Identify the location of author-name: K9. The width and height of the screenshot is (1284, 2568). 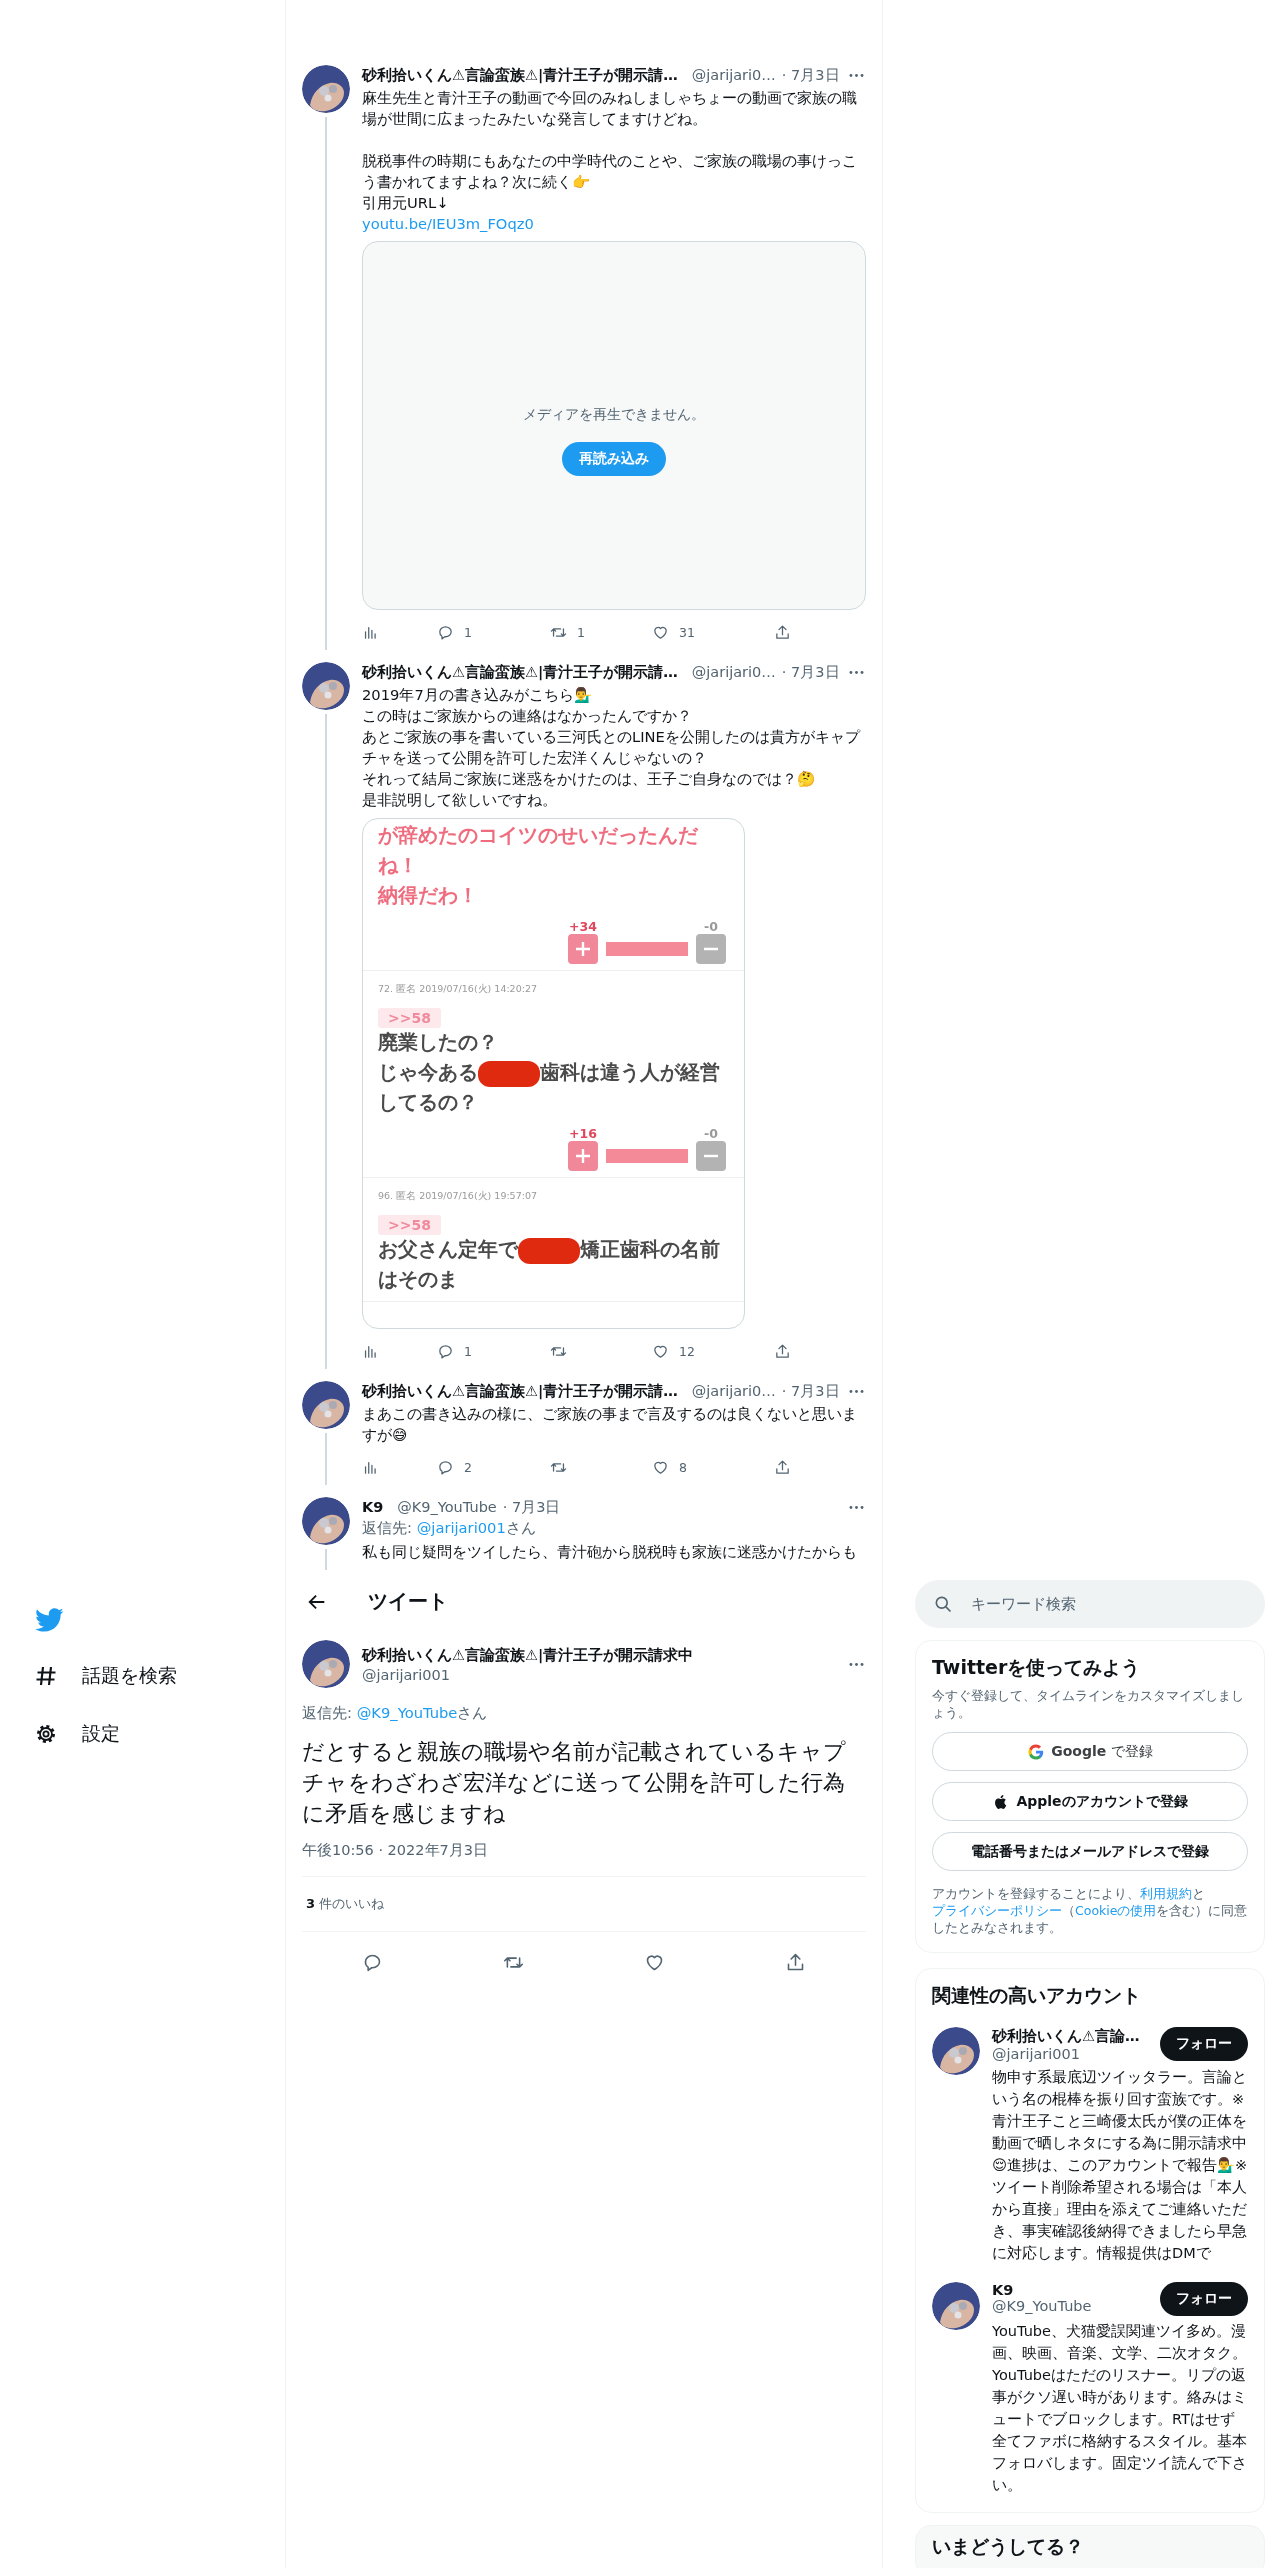
(373, 1507).